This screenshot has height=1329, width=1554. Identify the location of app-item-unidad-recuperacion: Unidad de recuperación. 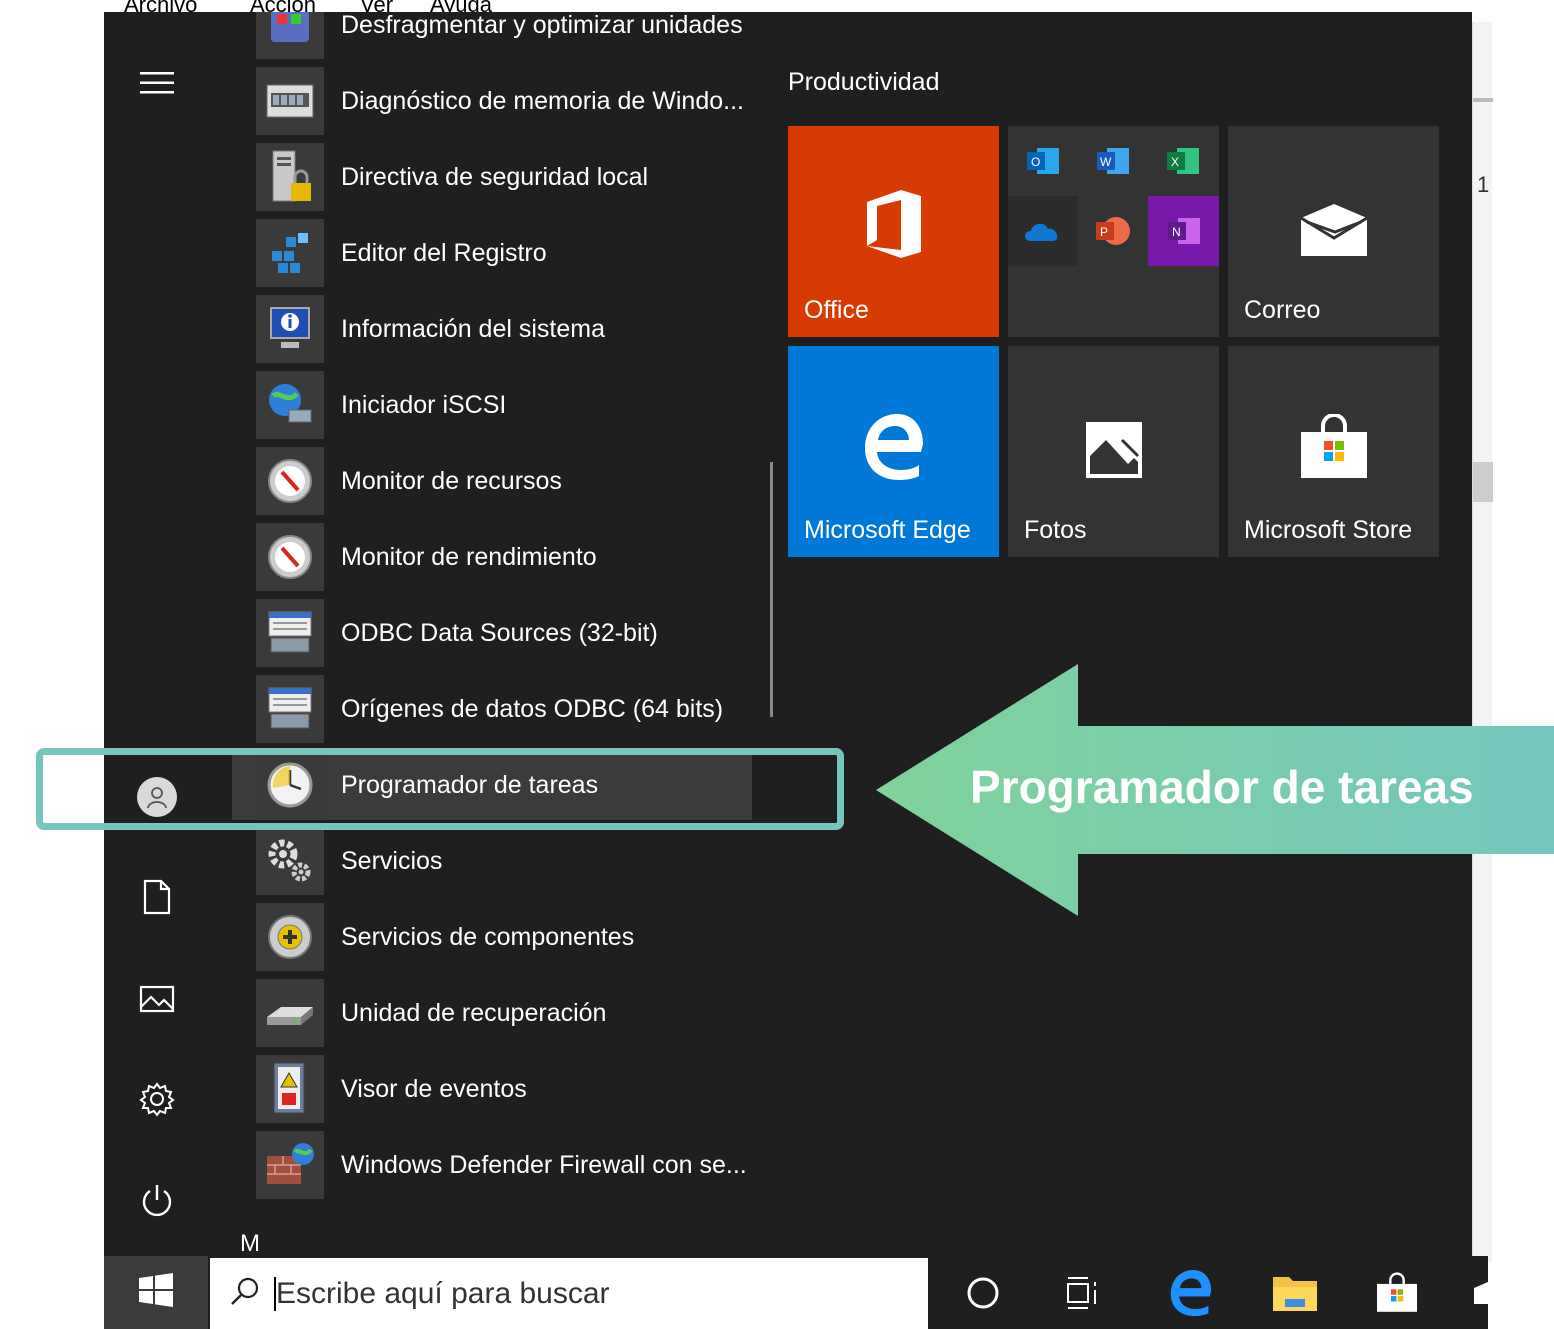
(492, 1013).